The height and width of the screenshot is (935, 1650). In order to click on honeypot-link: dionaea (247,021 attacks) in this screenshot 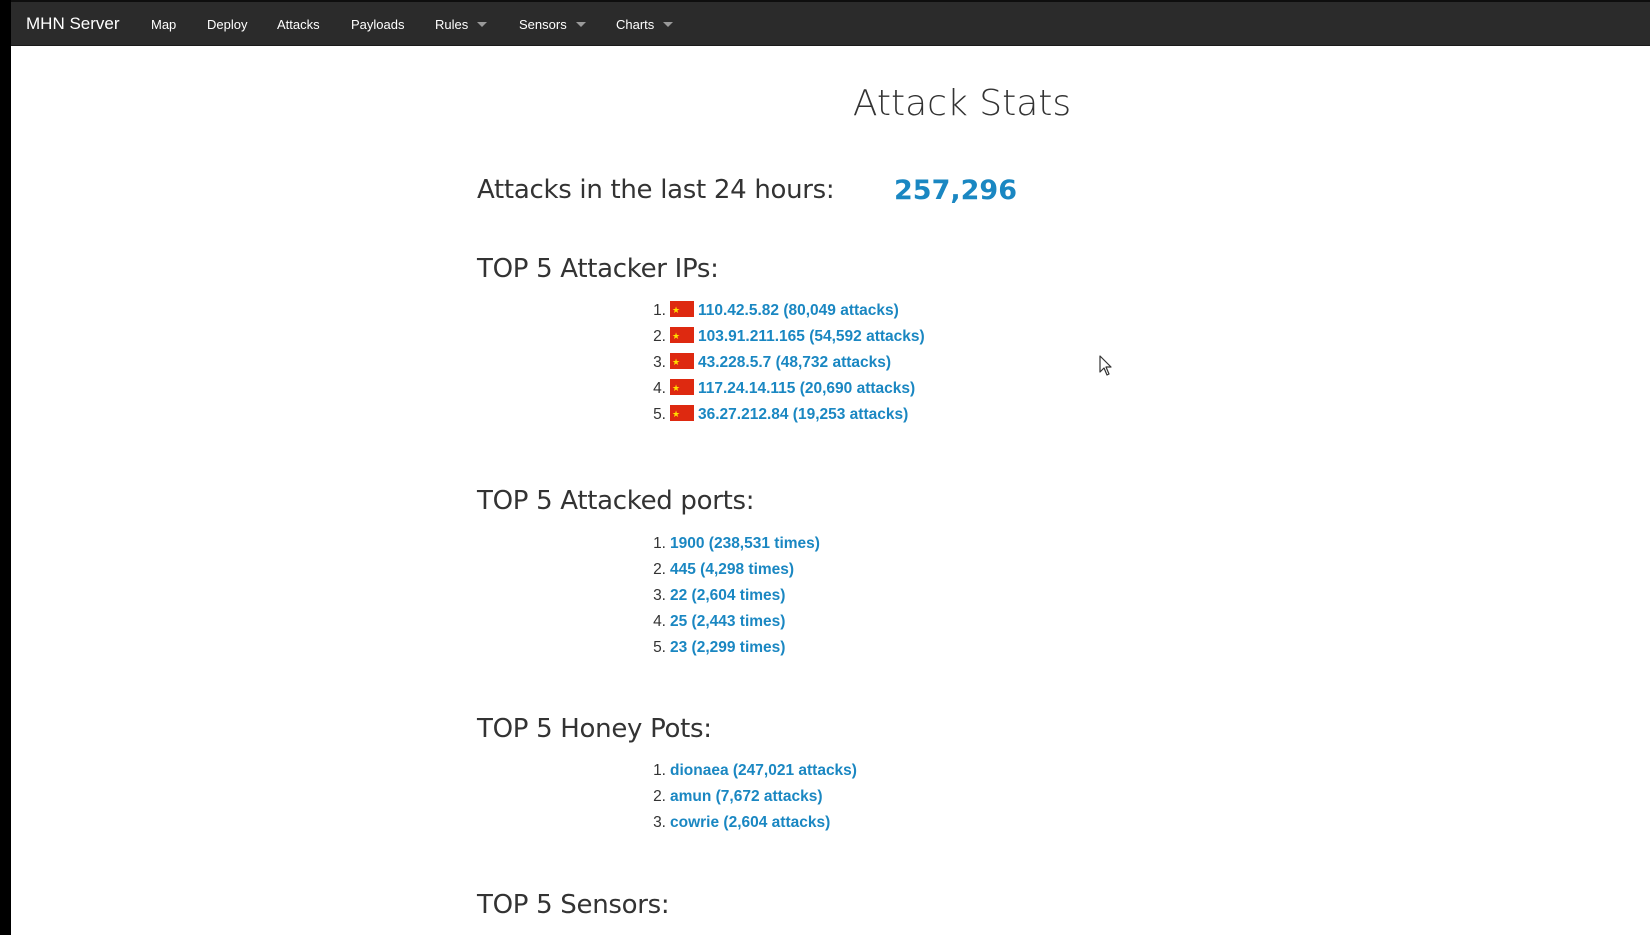, I will do `click(763, 770)`.